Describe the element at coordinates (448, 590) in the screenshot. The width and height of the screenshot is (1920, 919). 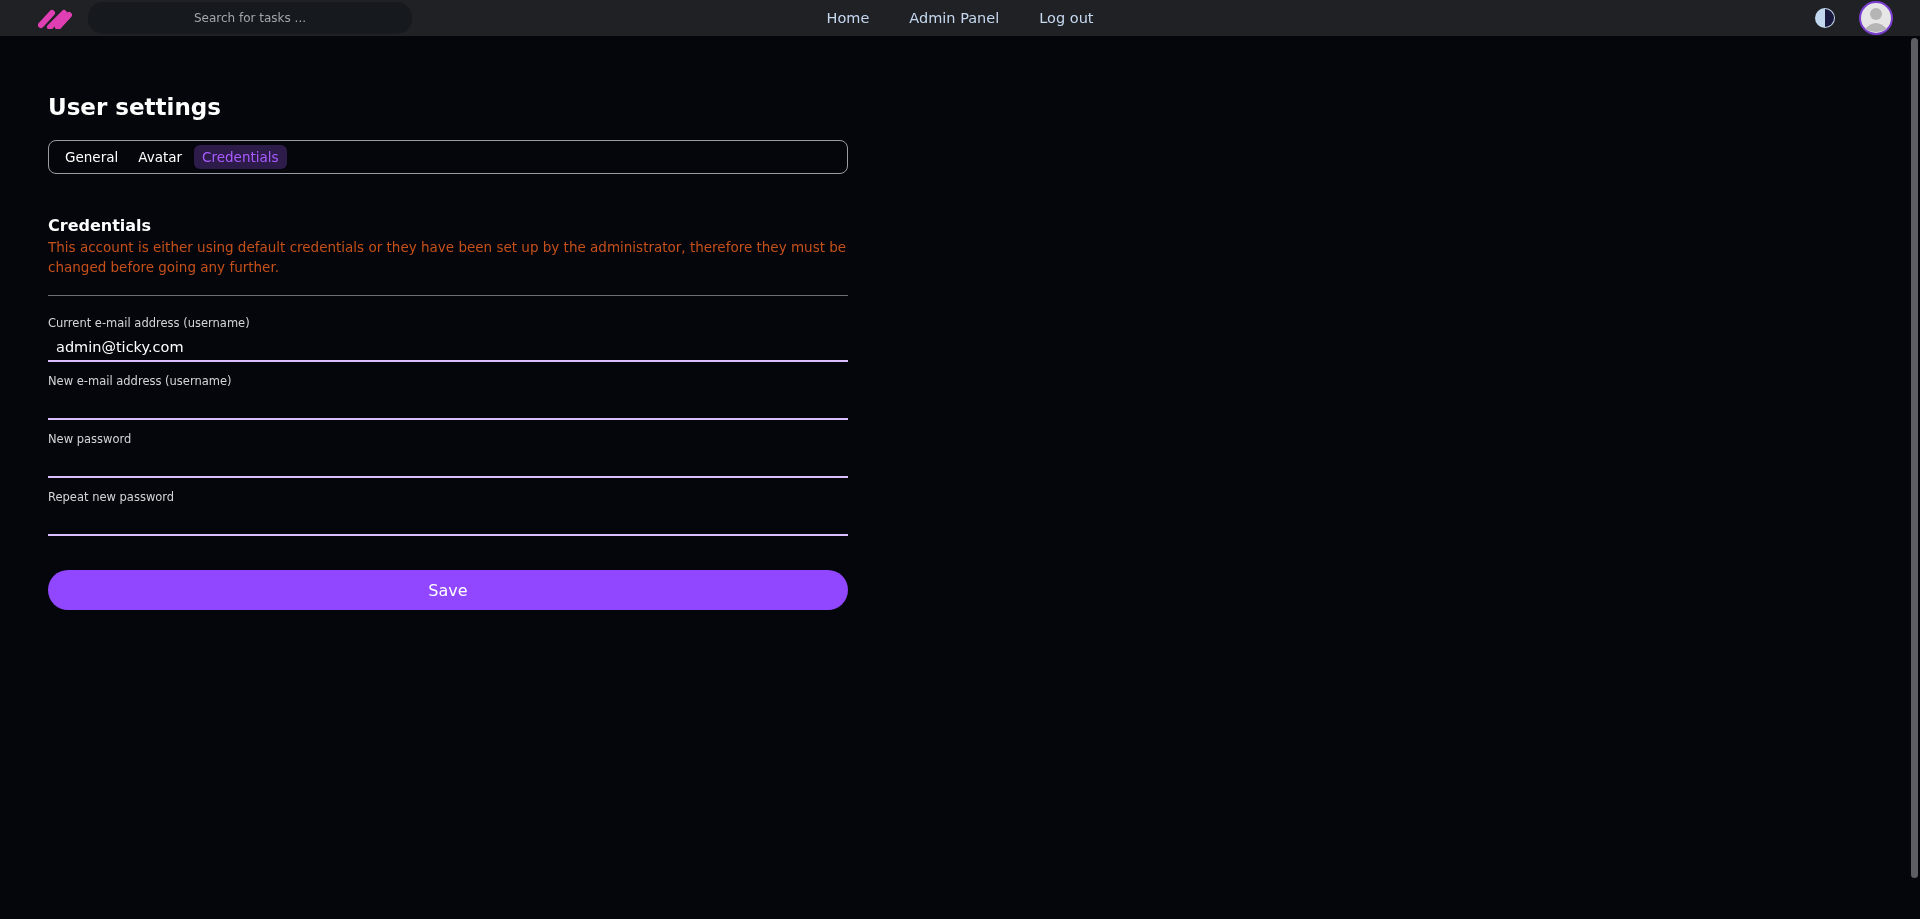
I see `save-button: Save` at that location.